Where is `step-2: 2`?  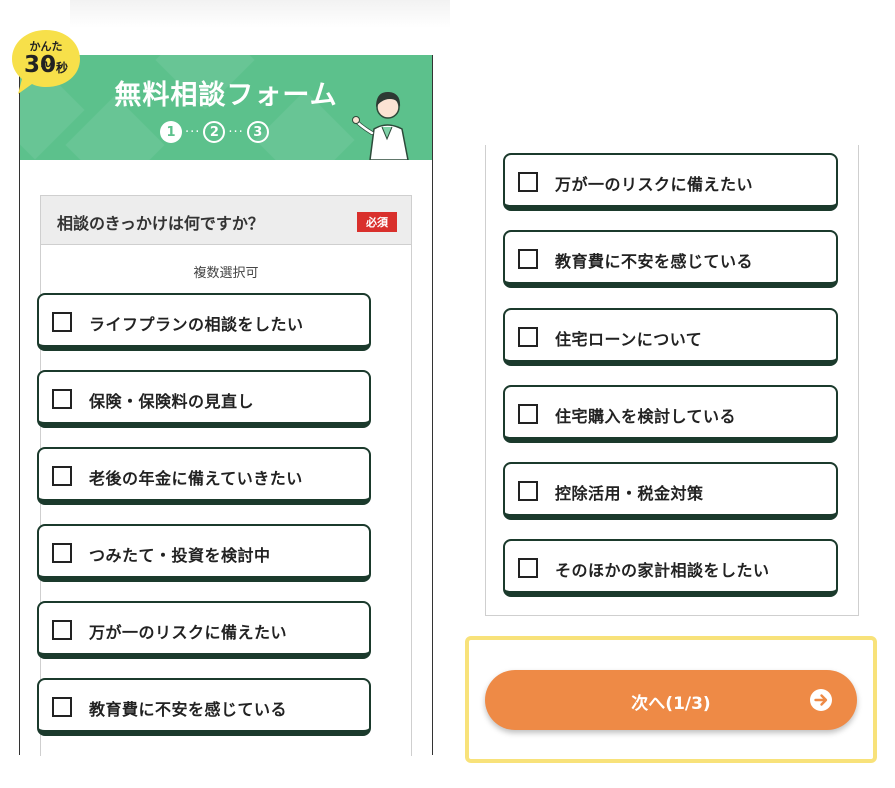 step-2: 2 is located at coordinates (214, 132).